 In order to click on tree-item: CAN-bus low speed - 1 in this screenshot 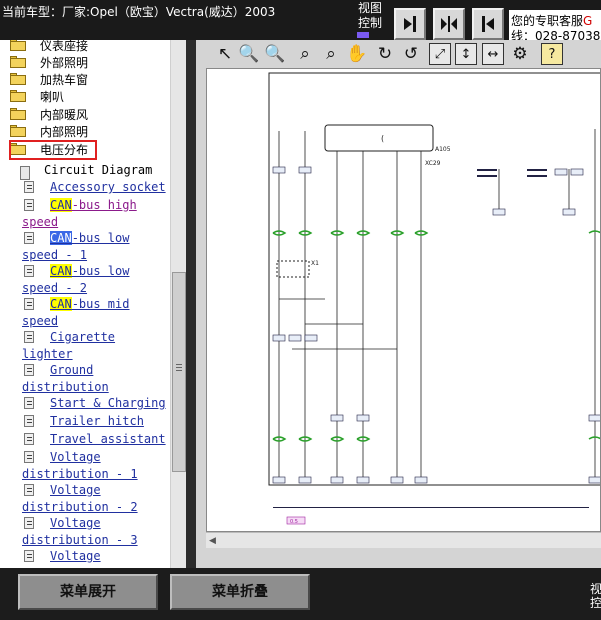, I will do `click(94, 246)`.